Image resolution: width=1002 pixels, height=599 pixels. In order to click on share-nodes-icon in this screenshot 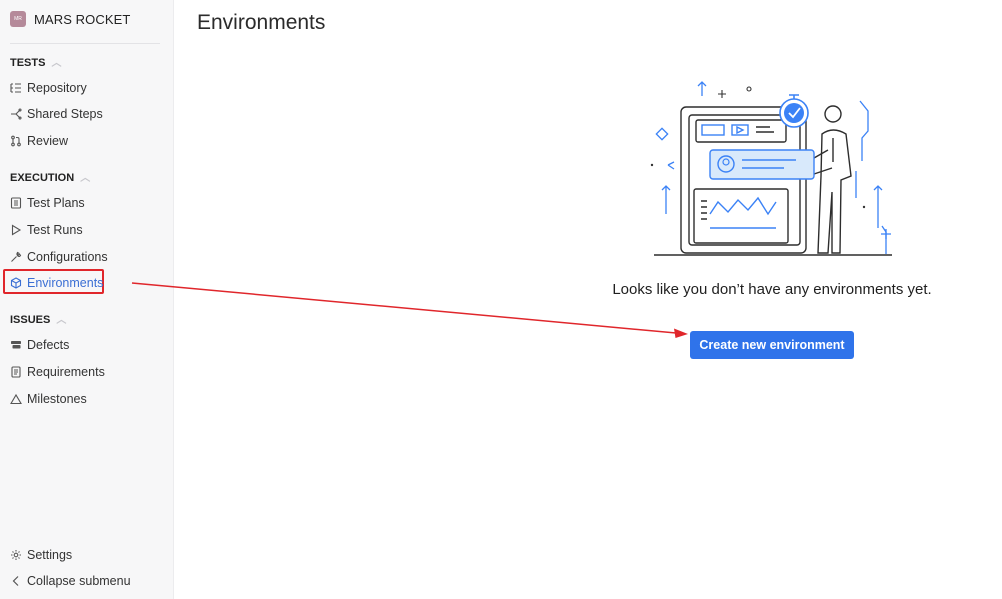, I will do `click(16, 114)`.